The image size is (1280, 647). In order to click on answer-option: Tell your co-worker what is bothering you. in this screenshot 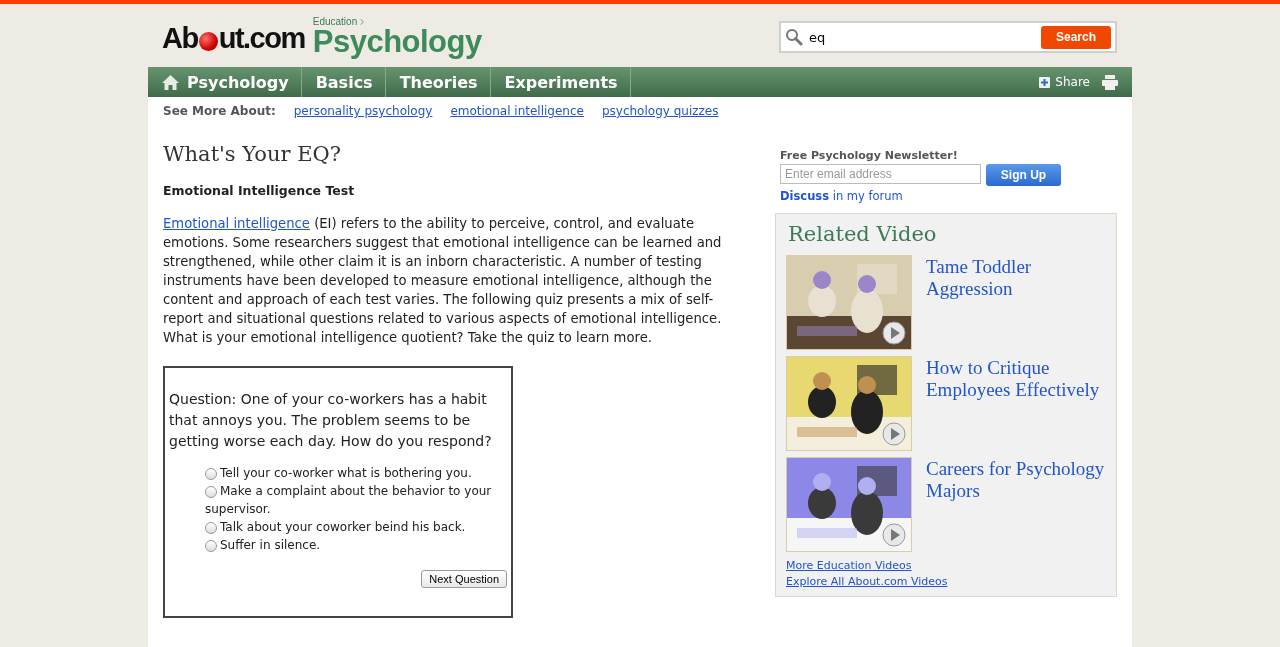, I will do `click(356, 473)`.